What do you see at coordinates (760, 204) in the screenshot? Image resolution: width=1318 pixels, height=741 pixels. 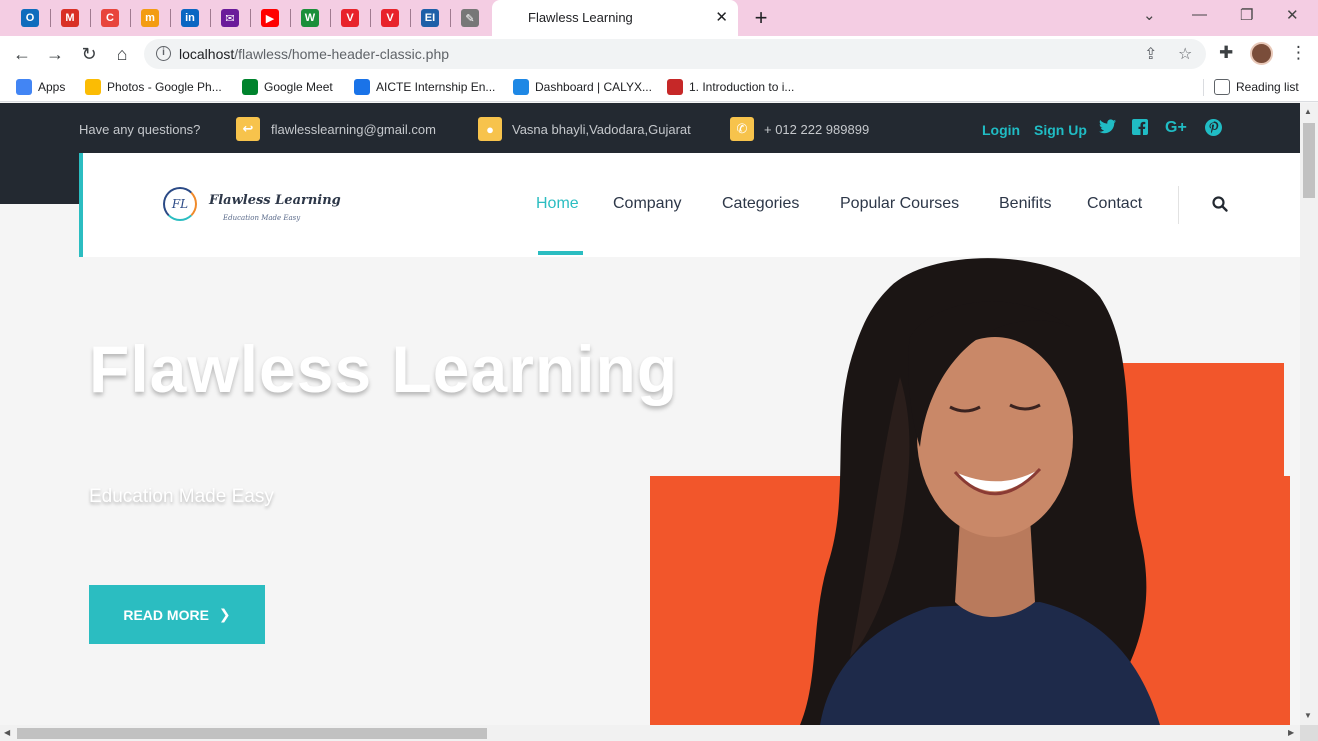 I see `menu-categories: Categories` at bounding box center [760, 204].